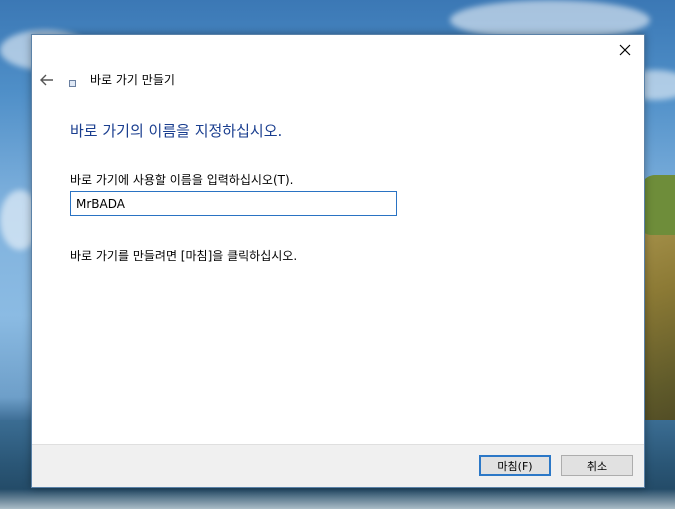 The height and width of the screenshot is (509, 675). I want to click on name-field-label: 바로 가기에 사용할 이름을 입력하십시오(T)., so click(182, 180).